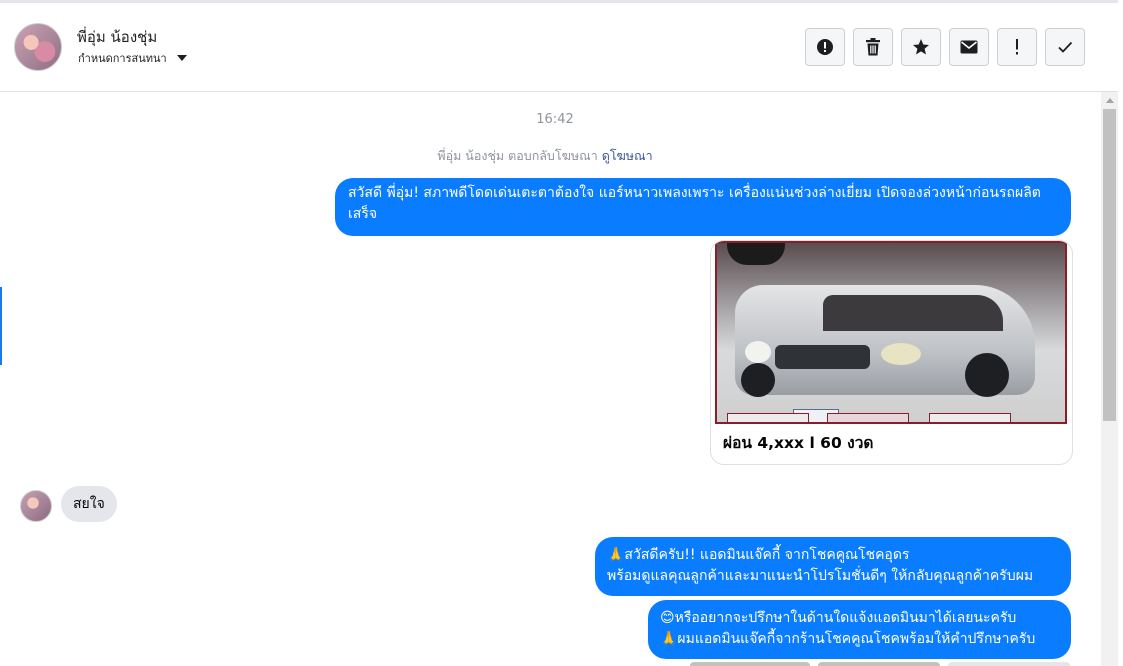  What do you see at coordinates (627, 155) in the screenshot?
I see `view-ad-link: ดูโฆษณา` at bounding box center [627, 155].